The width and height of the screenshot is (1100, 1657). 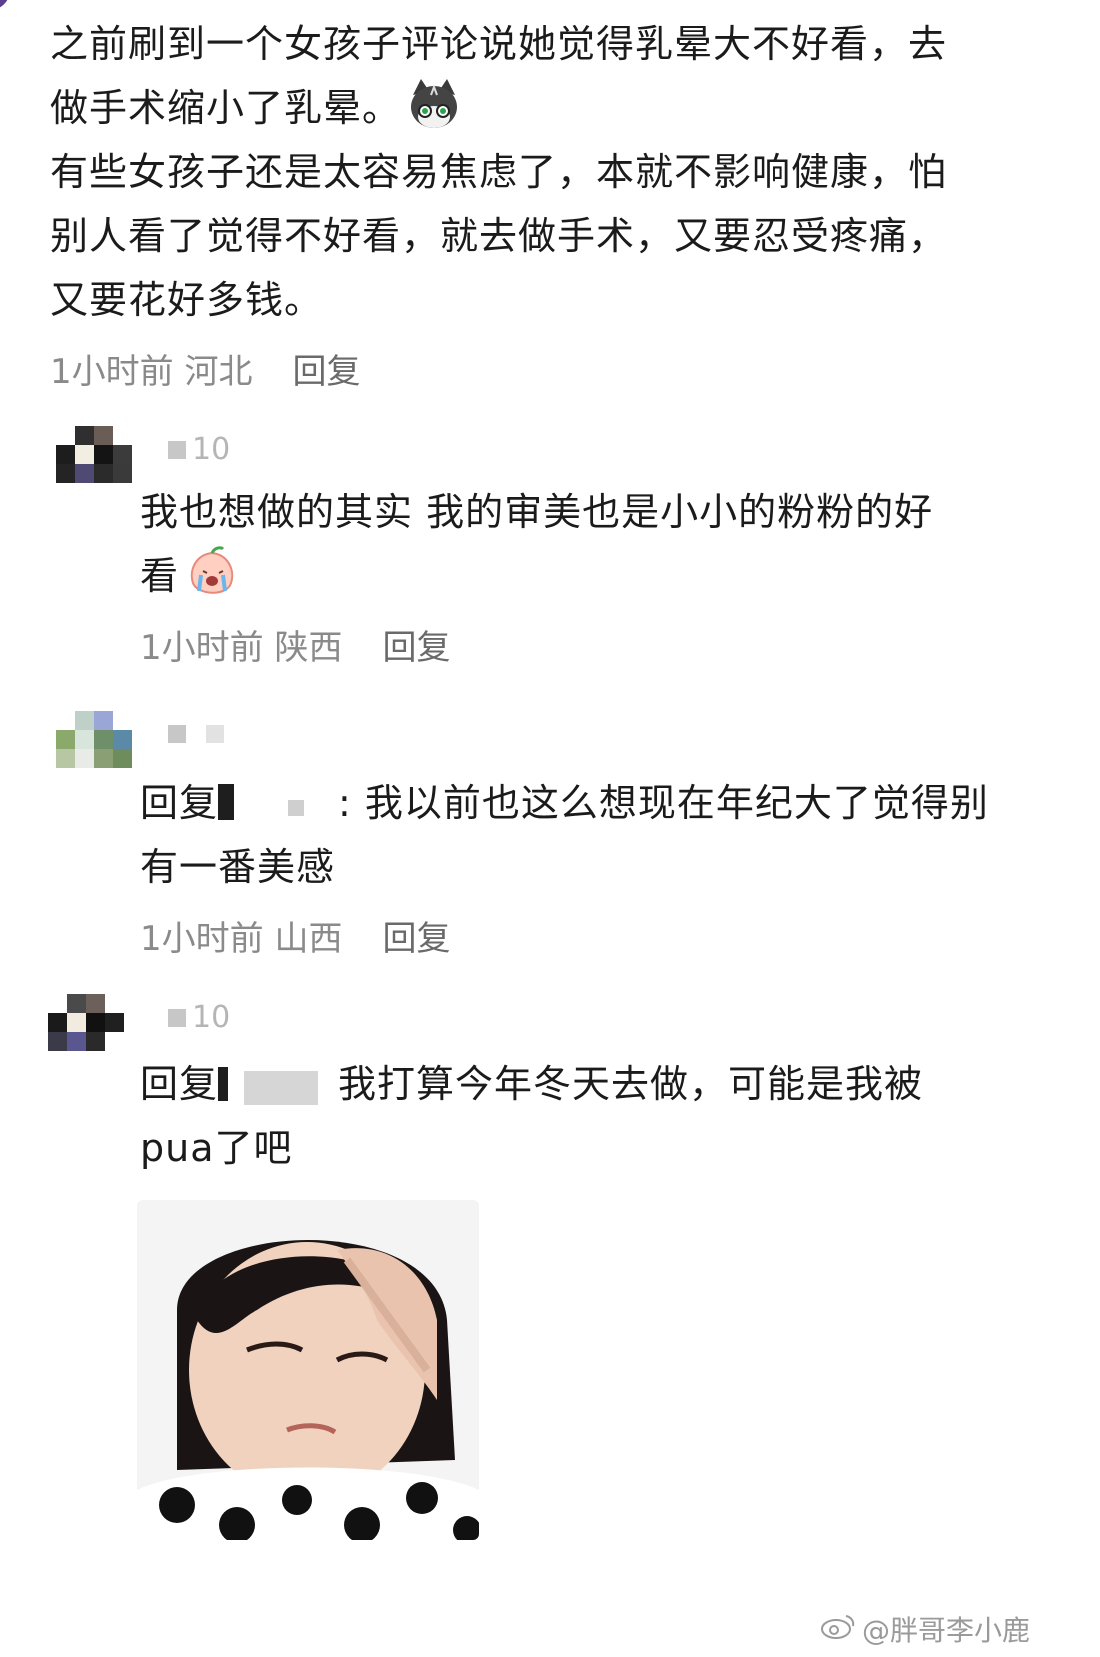 I want to click on cat-emoji-icon, so click(x=434, y=104).